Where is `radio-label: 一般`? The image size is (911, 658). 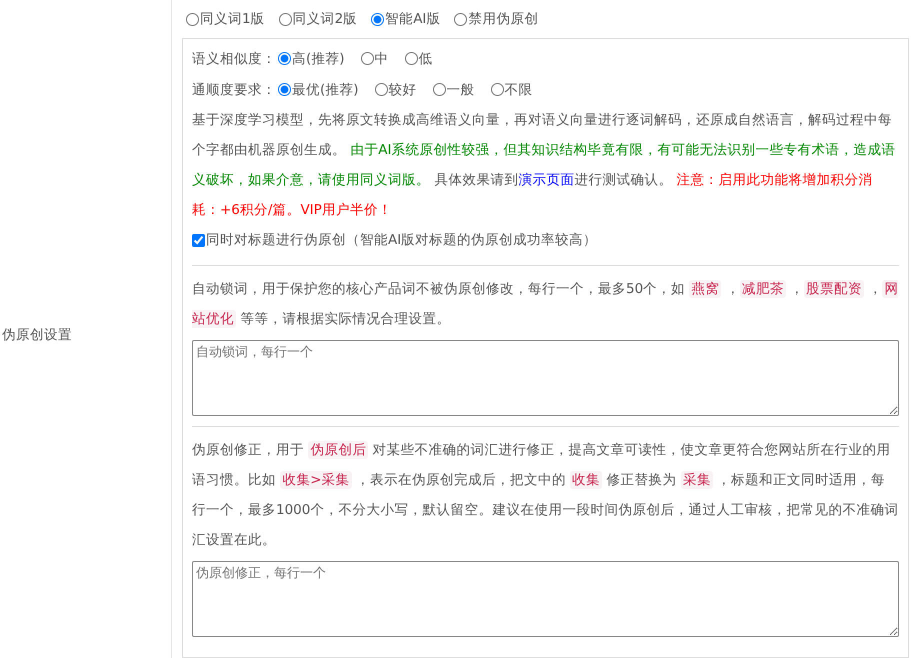 radio-label: 一般 is located at coordinates (460, 89).